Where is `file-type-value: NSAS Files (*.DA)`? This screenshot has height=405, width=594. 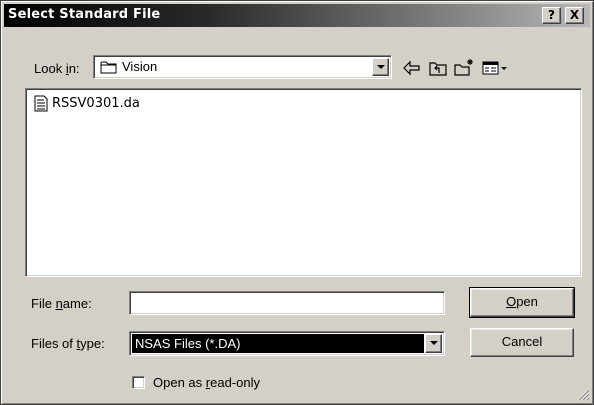 file-type-value: NSAS Files (*.DA) is located at coordinates (278, 343).